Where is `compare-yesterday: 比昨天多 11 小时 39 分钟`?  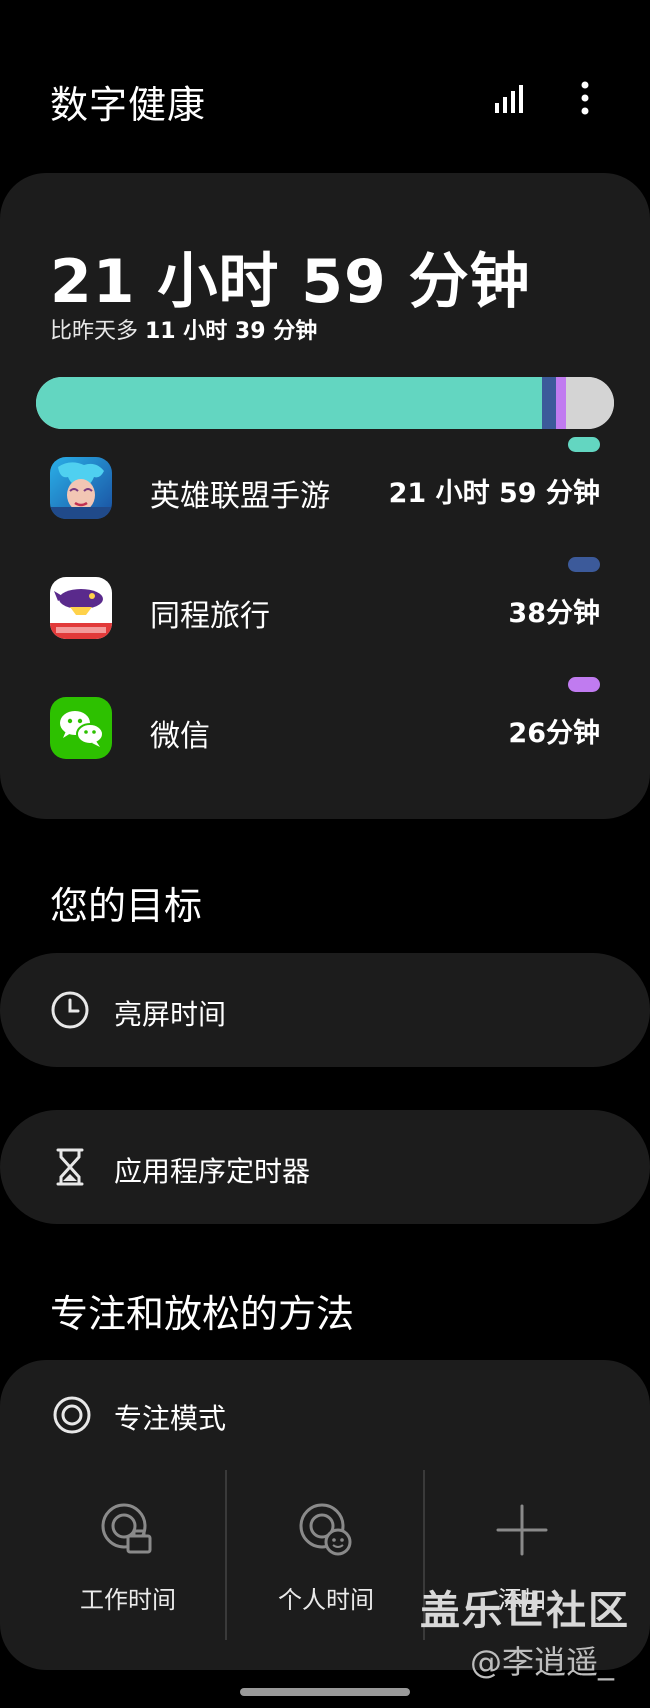
compare-yesterday: 比昨天多 11 小时 39 分钟 is located at coordinates (183, 329).